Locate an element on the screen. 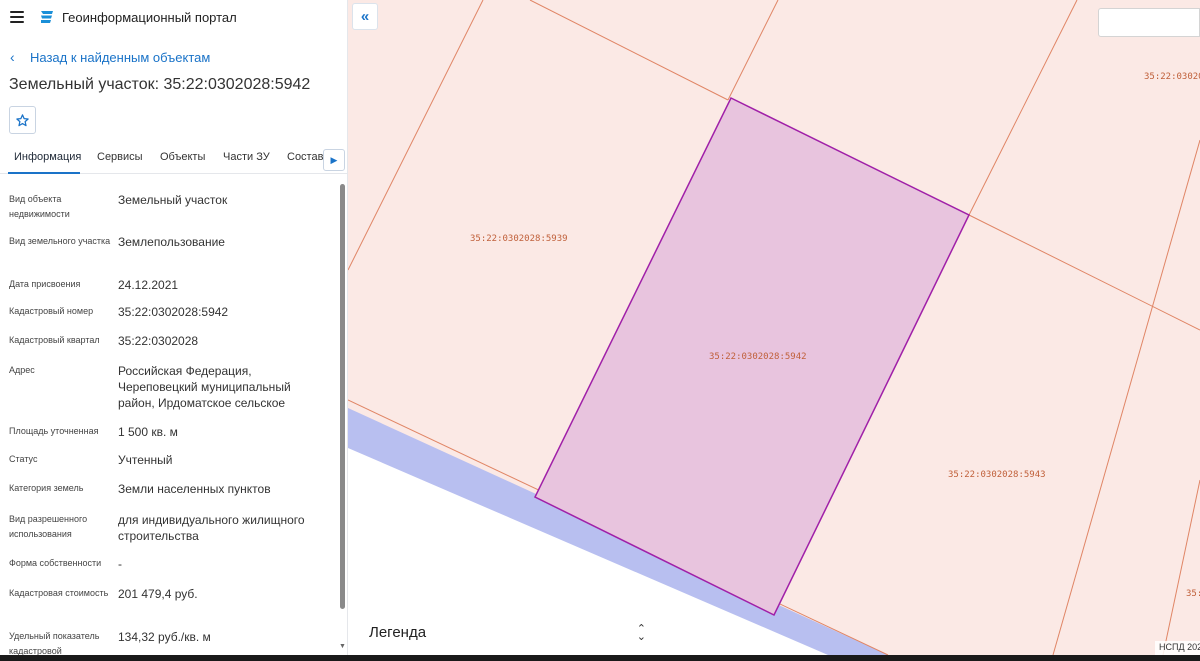 This screenshot has height=661, width=1200. map-copyright: НСПД 202 is located at coordinates (1177, 648).